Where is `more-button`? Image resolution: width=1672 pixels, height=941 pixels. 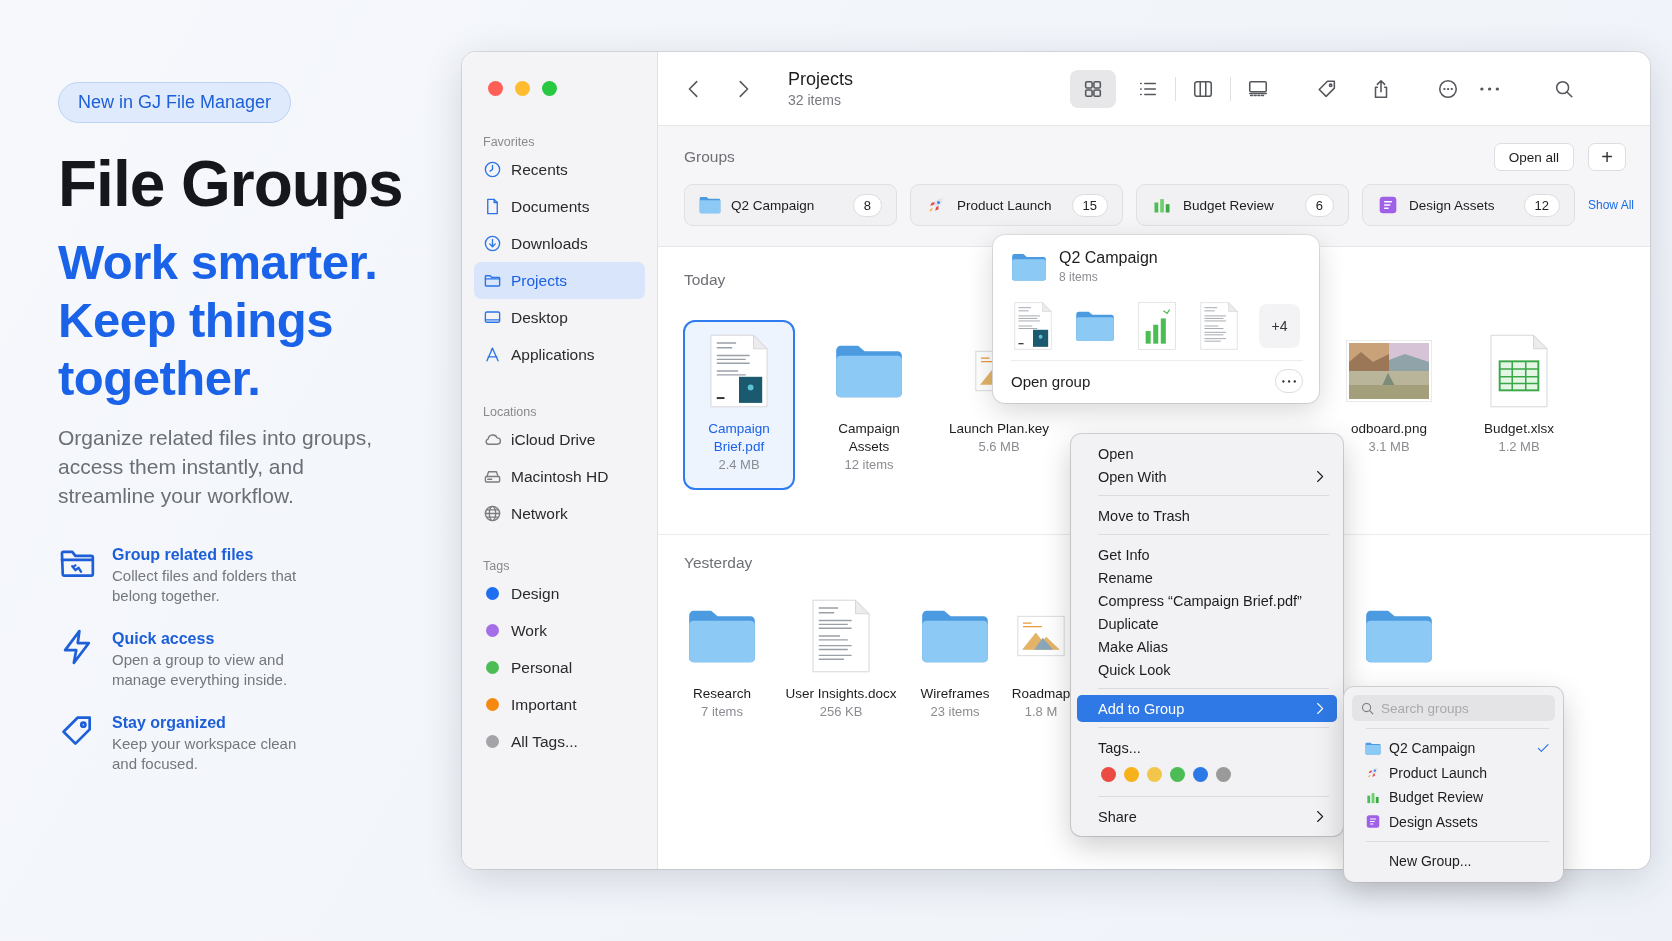
more-button is located at coordinates (1289, 381).